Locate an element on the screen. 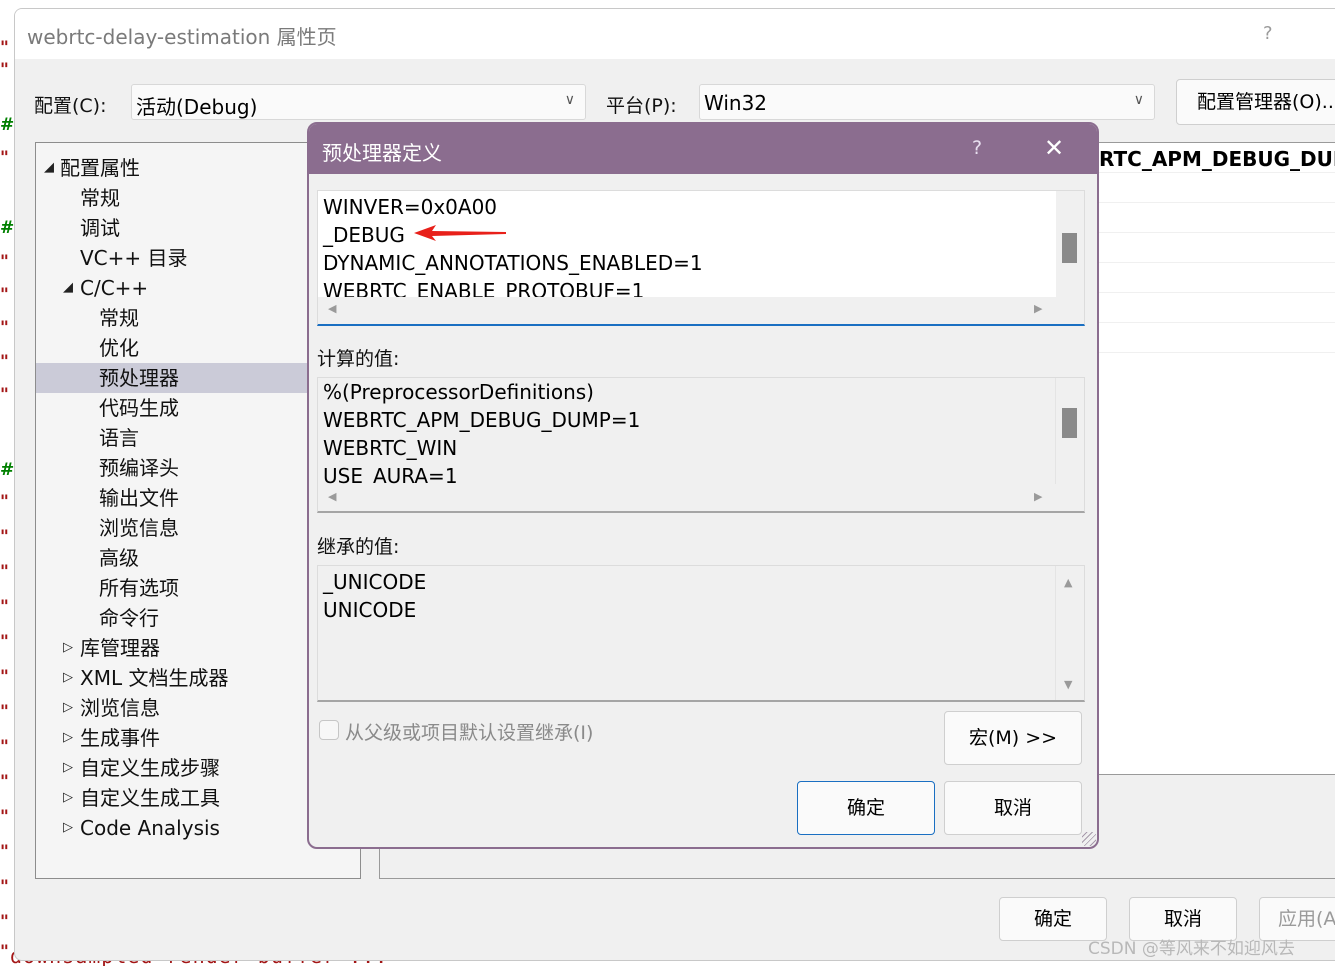 The image size is (1335, 966). close-icon: ✕ is located at coordinates (1054, 148).